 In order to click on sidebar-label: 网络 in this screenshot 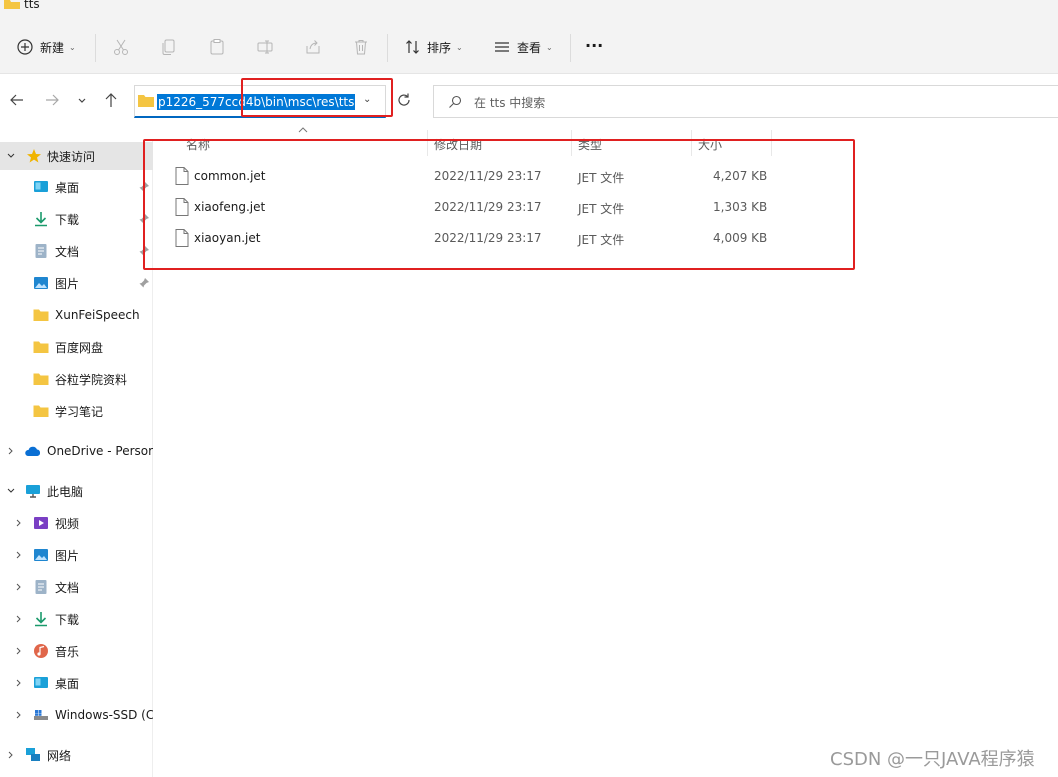, I will do `click(59, 755)`.